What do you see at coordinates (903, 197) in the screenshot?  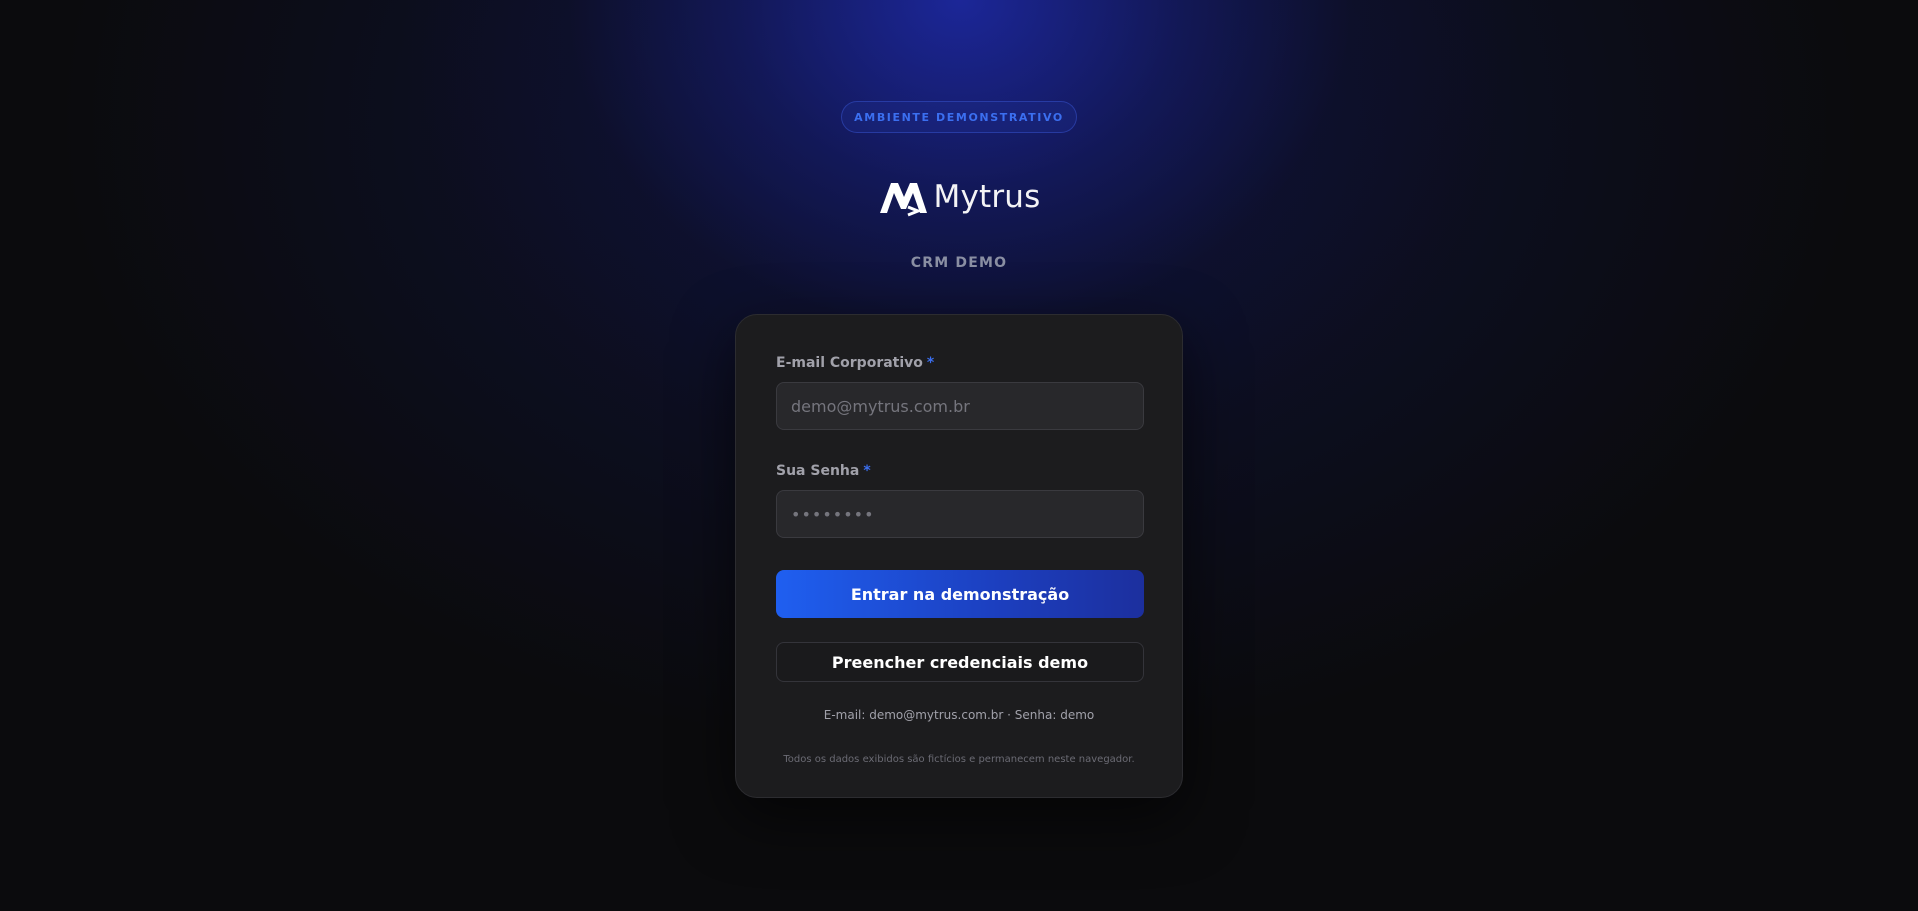 I see `mytrus-logo-icon` at bounding box center [903, 197].